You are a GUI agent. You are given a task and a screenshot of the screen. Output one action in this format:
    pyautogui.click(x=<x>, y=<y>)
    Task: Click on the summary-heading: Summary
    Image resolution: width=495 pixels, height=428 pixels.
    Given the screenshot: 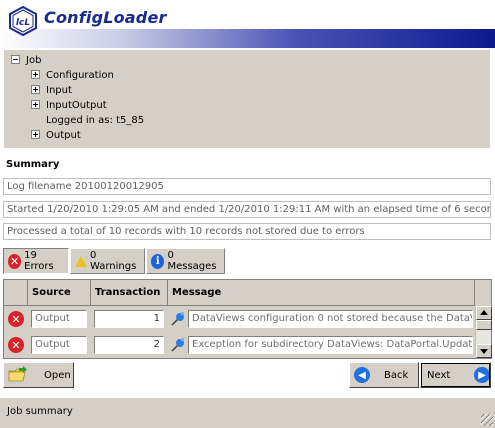 What is the action you would take?
    pyautogui.click(x=33, y=164)
    